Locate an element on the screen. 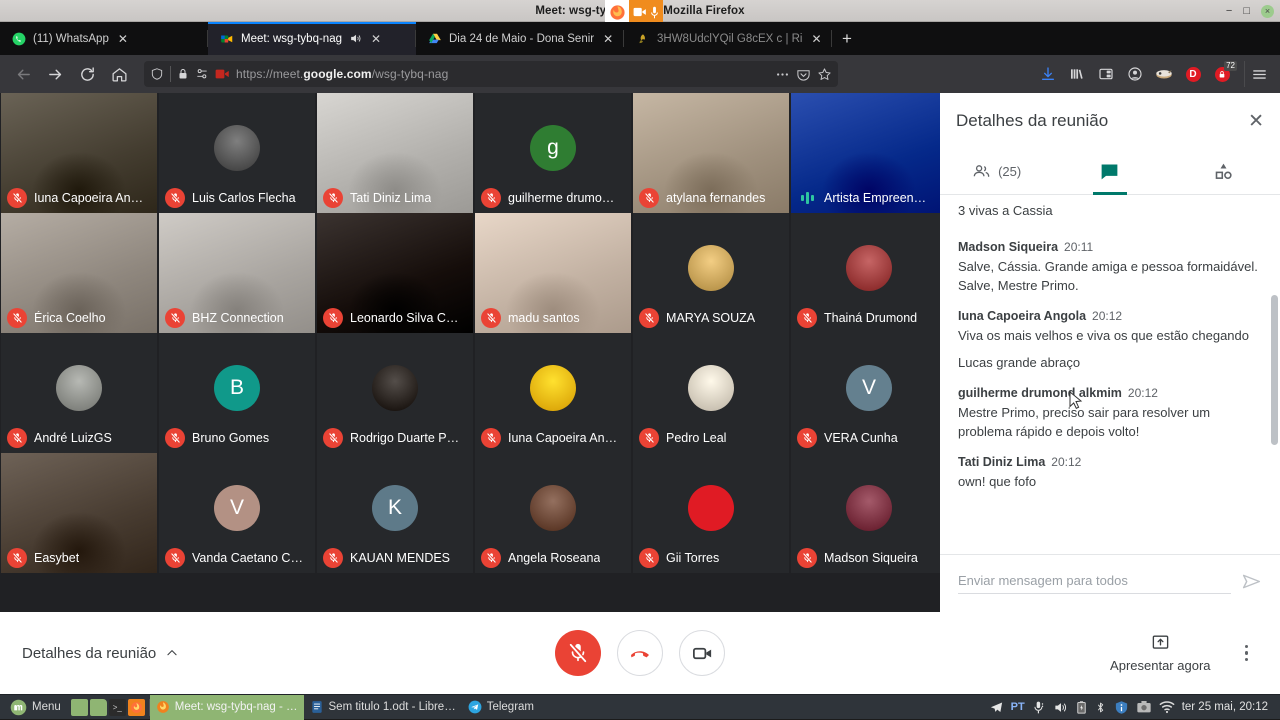  sidebar-icon is located at coordinates (1106, 74).